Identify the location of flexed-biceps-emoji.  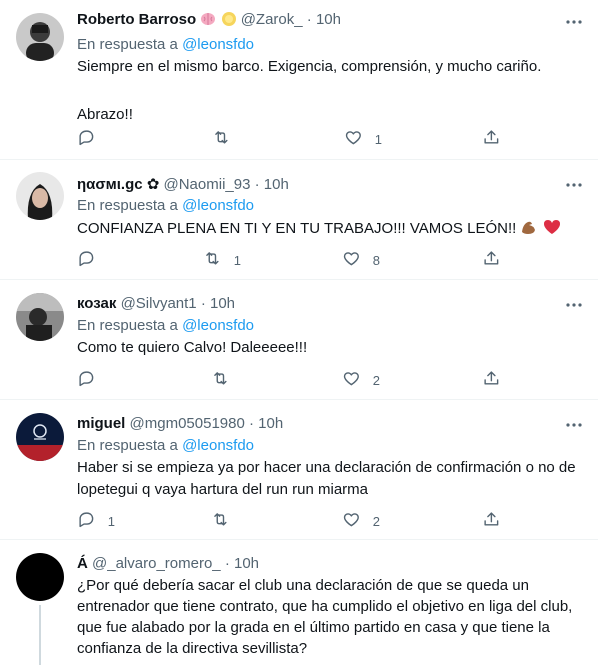
(529, 230).